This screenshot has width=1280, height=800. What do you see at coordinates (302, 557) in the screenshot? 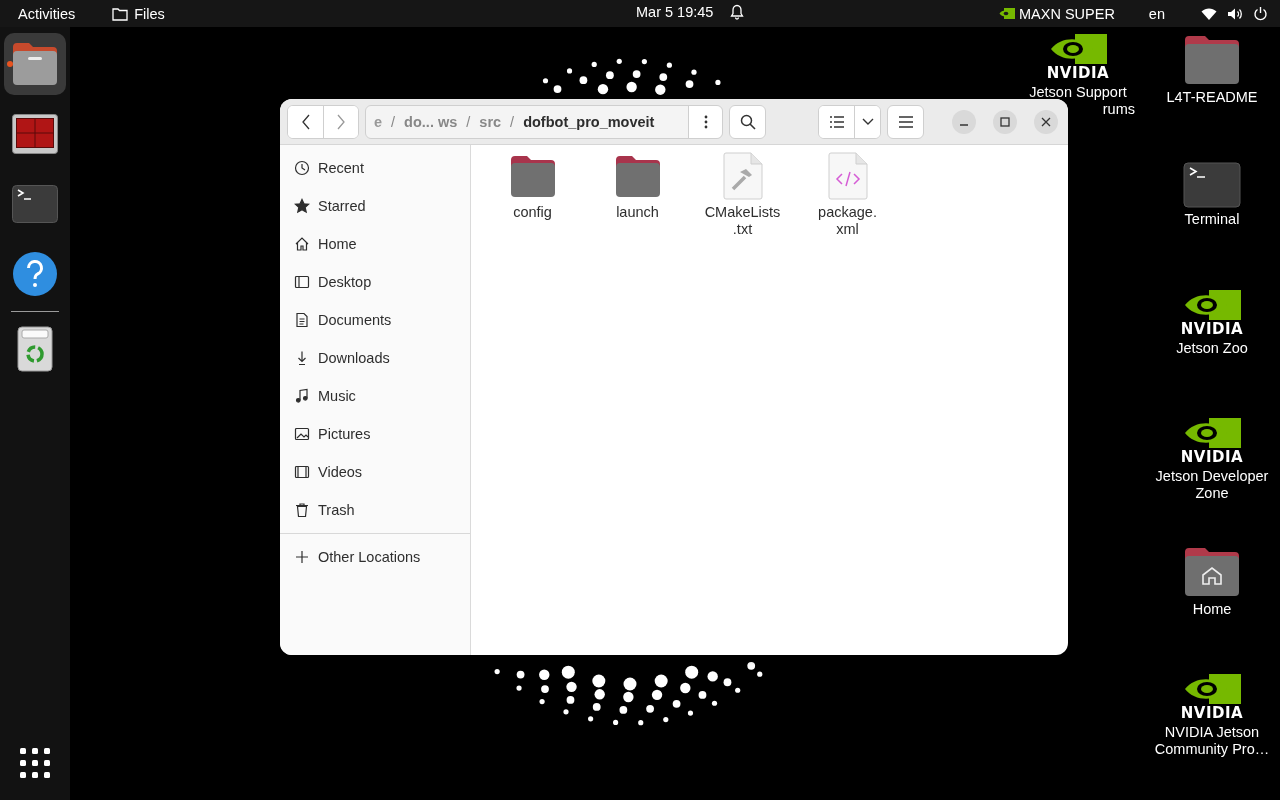
I see `plus-icon` at bounding box center [302, 557].